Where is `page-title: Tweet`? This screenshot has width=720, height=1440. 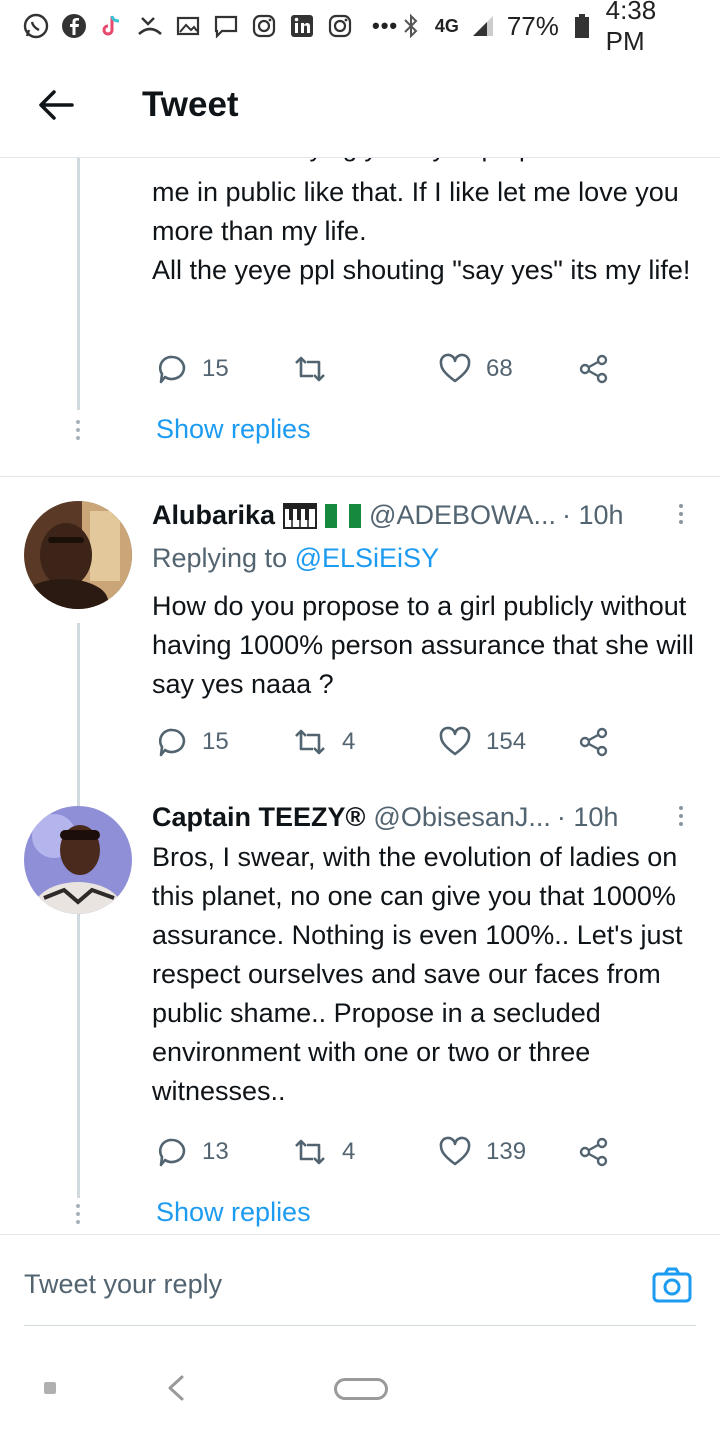
page-title: Tweet is located at coordinates (190, 104).